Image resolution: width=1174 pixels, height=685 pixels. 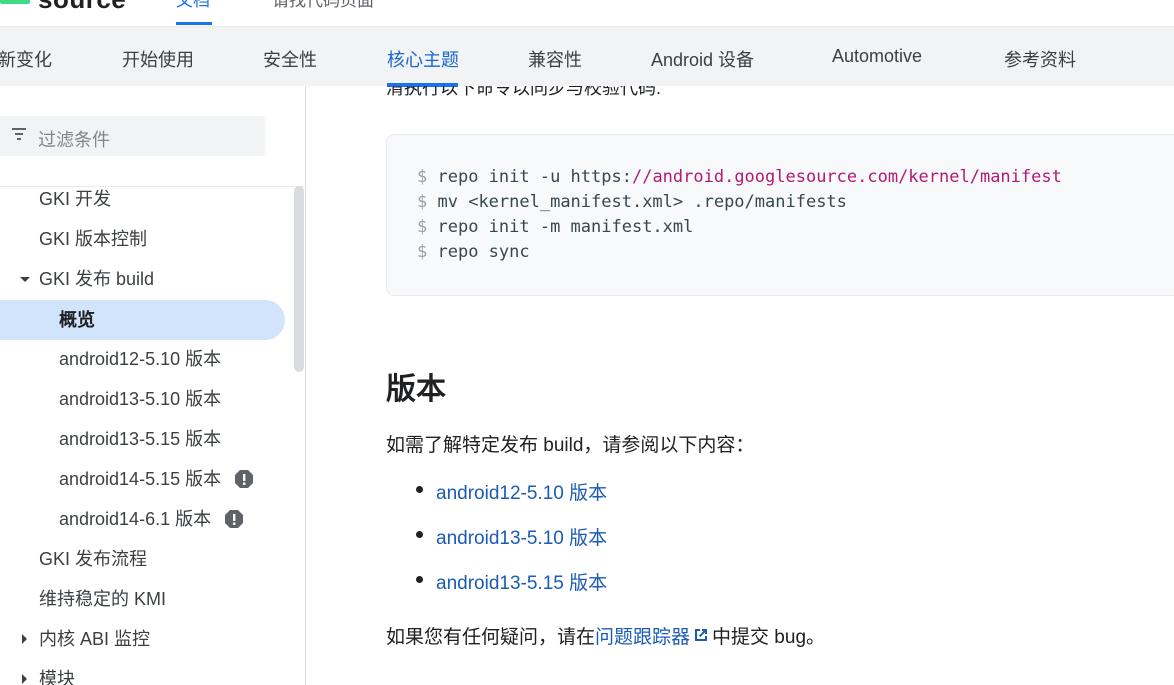 I want to click on sidebar-item-label: GKI 版本控制, so click(x=93, y=239).